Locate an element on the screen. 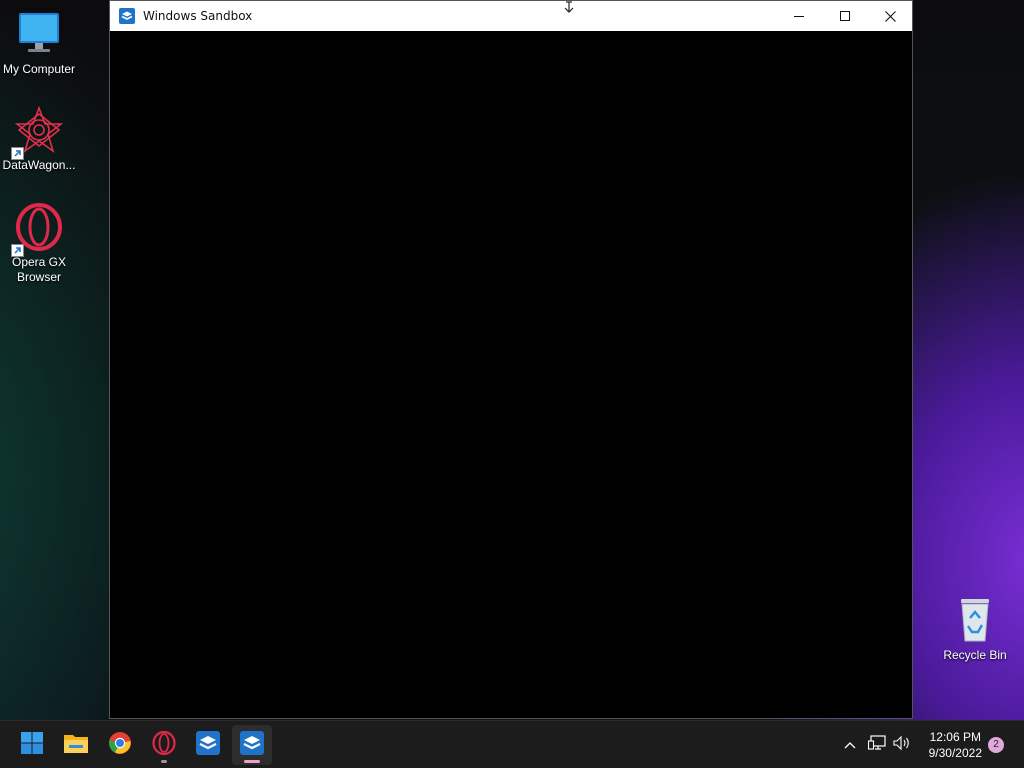  network-icon is located at coordinates (876, 745).